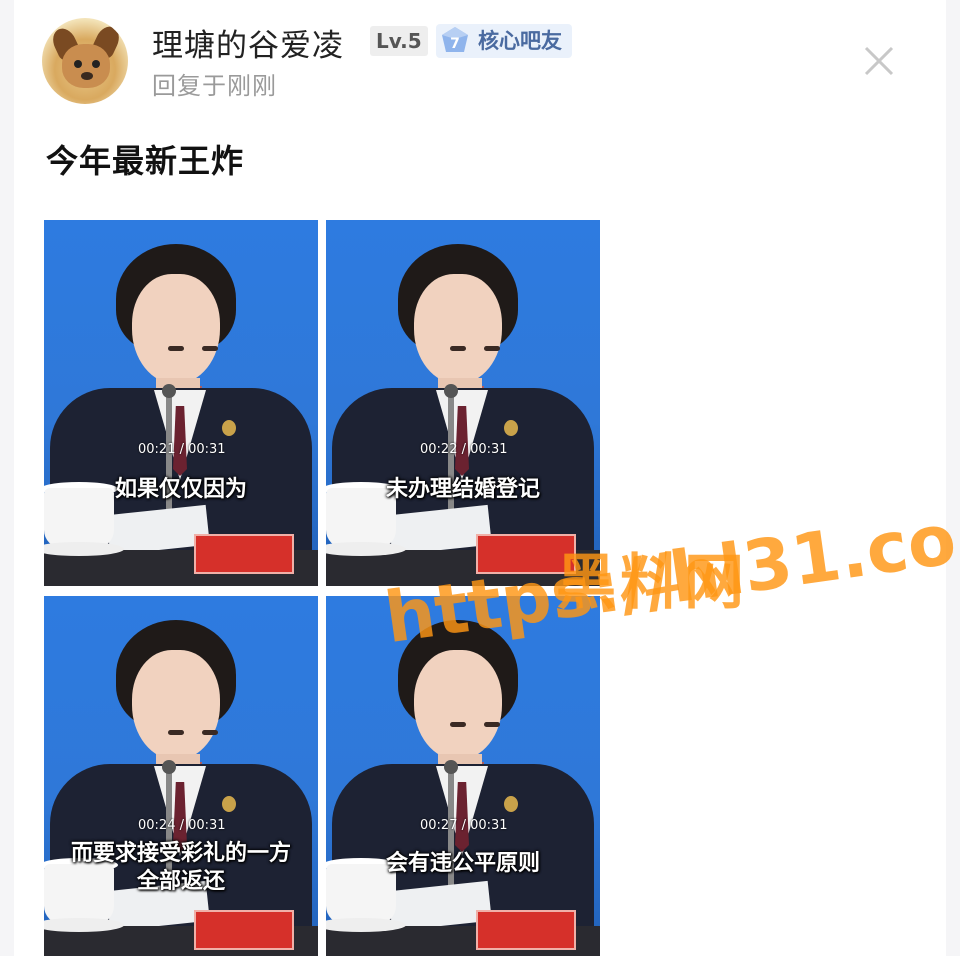 The width and height of the screenshot is (960, 956). What do you see at coordinates (214, 86) in the screenshot?
I see `reply-time: 回复于刚刚` at bounding box center [214, 86].